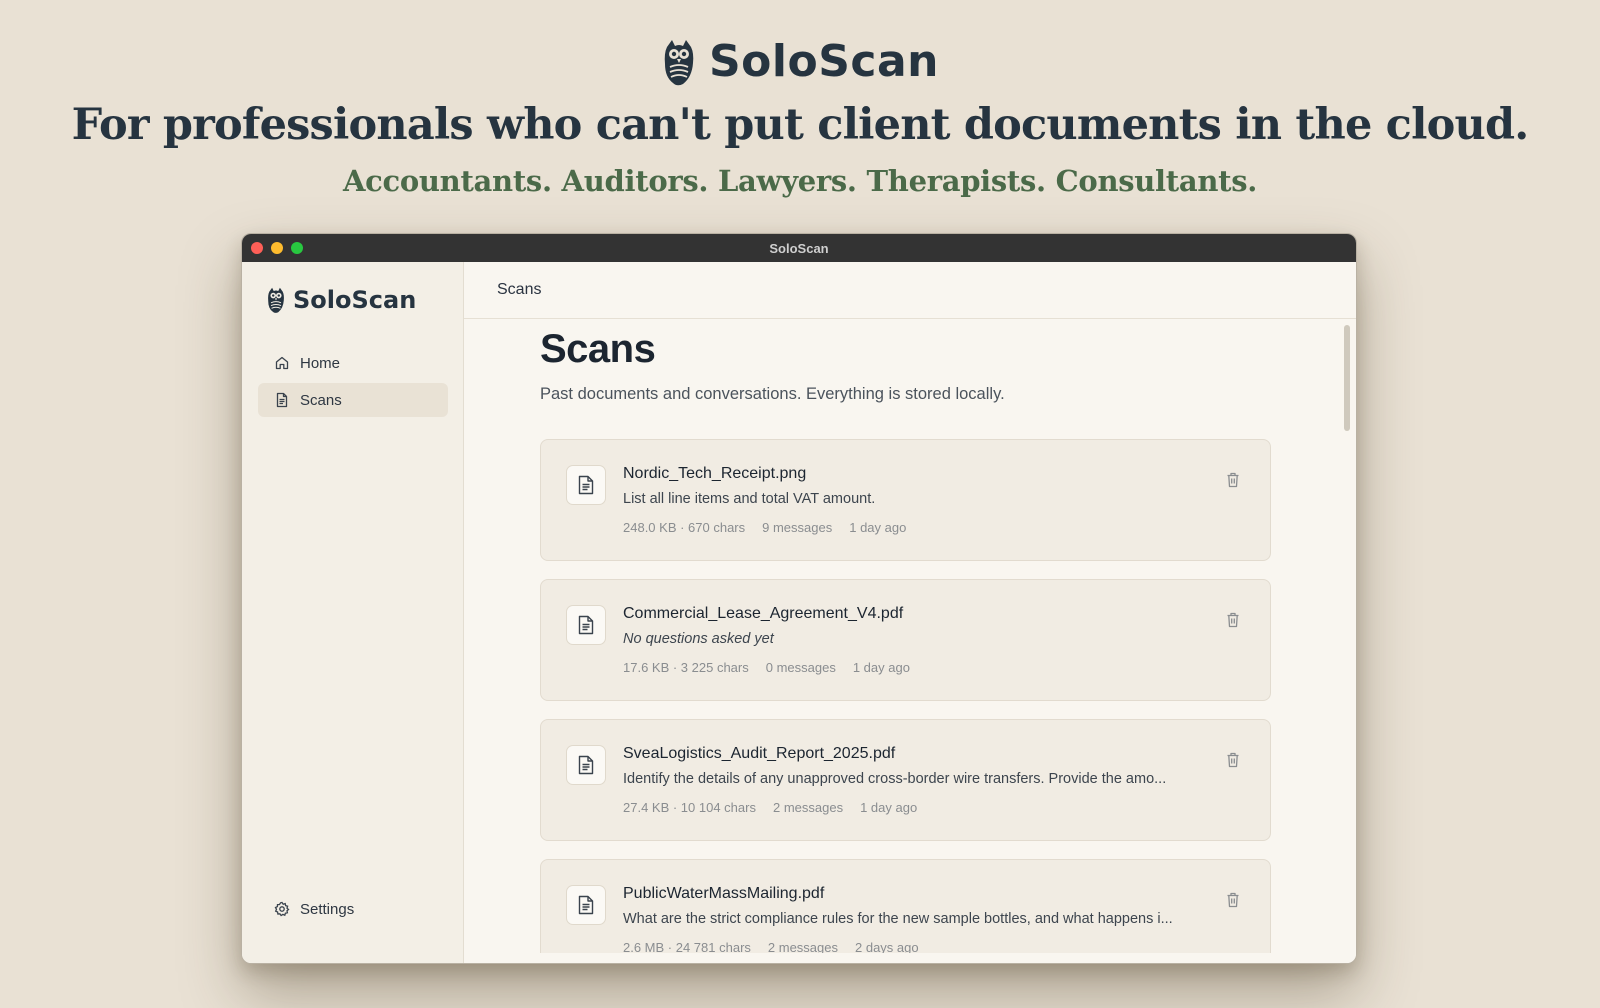 The width and height of the screenshot is (1600, 1008). What do you see at coordinates (684, 527) in the screenshot?
I see `scan-size: 248.0 KB · 670 chars` at bounding box center [684, 527].